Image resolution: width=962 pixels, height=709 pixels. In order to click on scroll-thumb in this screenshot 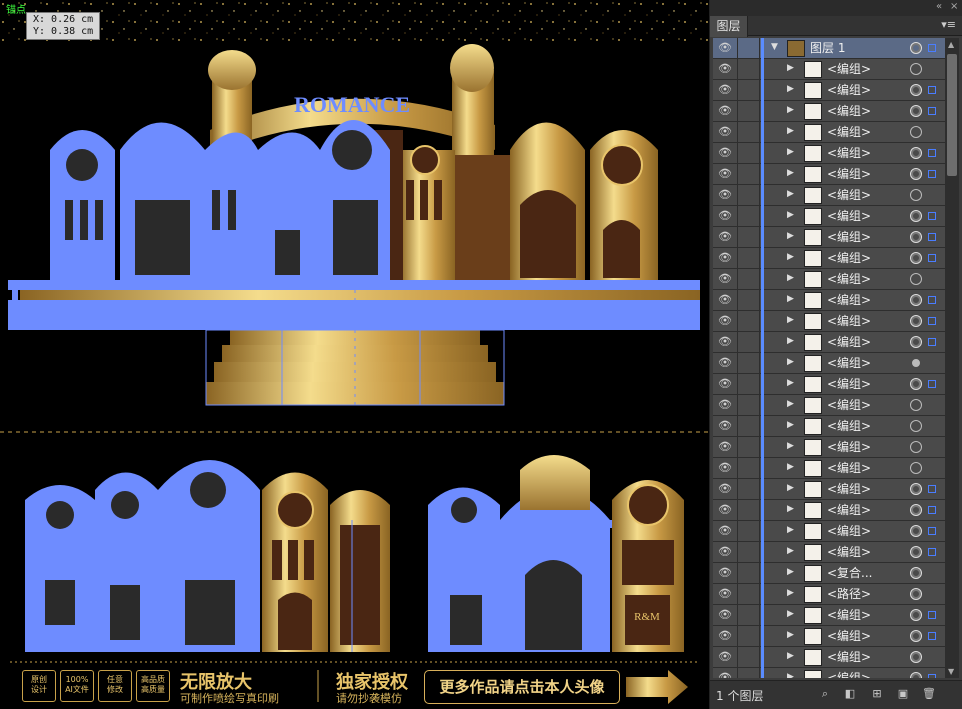, I will do `click(952, 115)`.